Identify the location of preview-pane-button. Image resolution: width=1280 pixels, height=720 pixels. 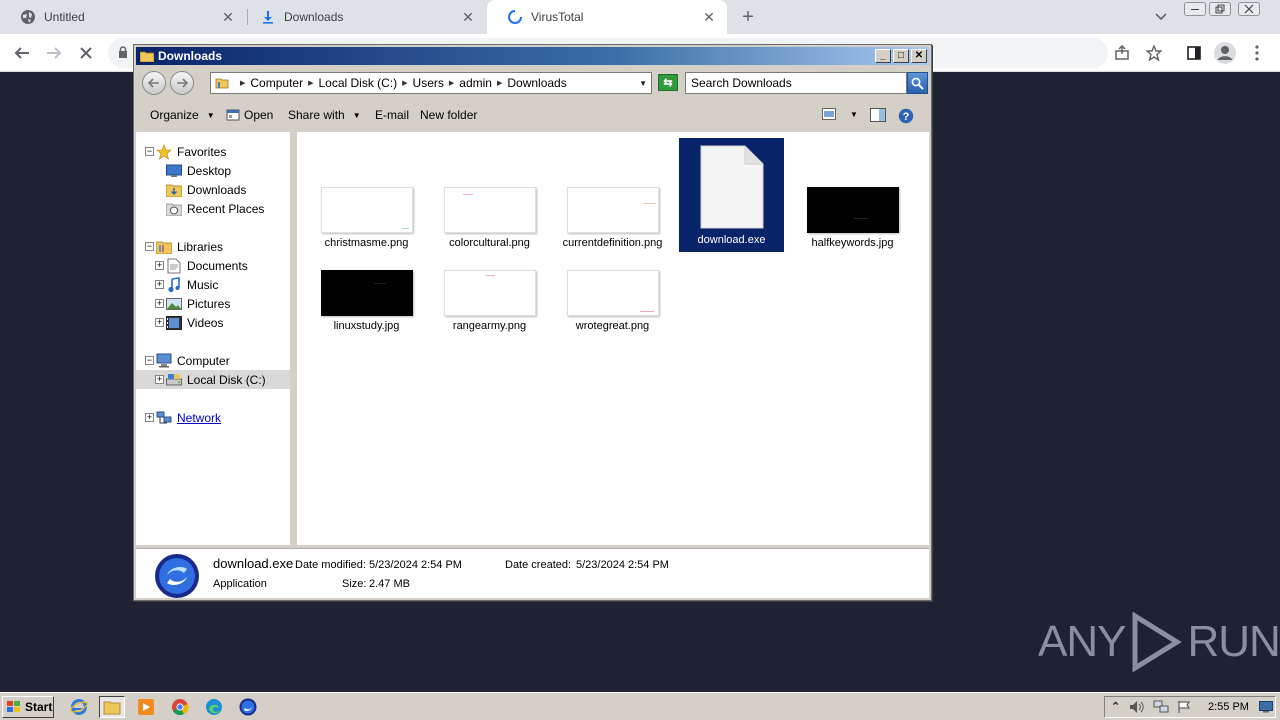
(878, 115).